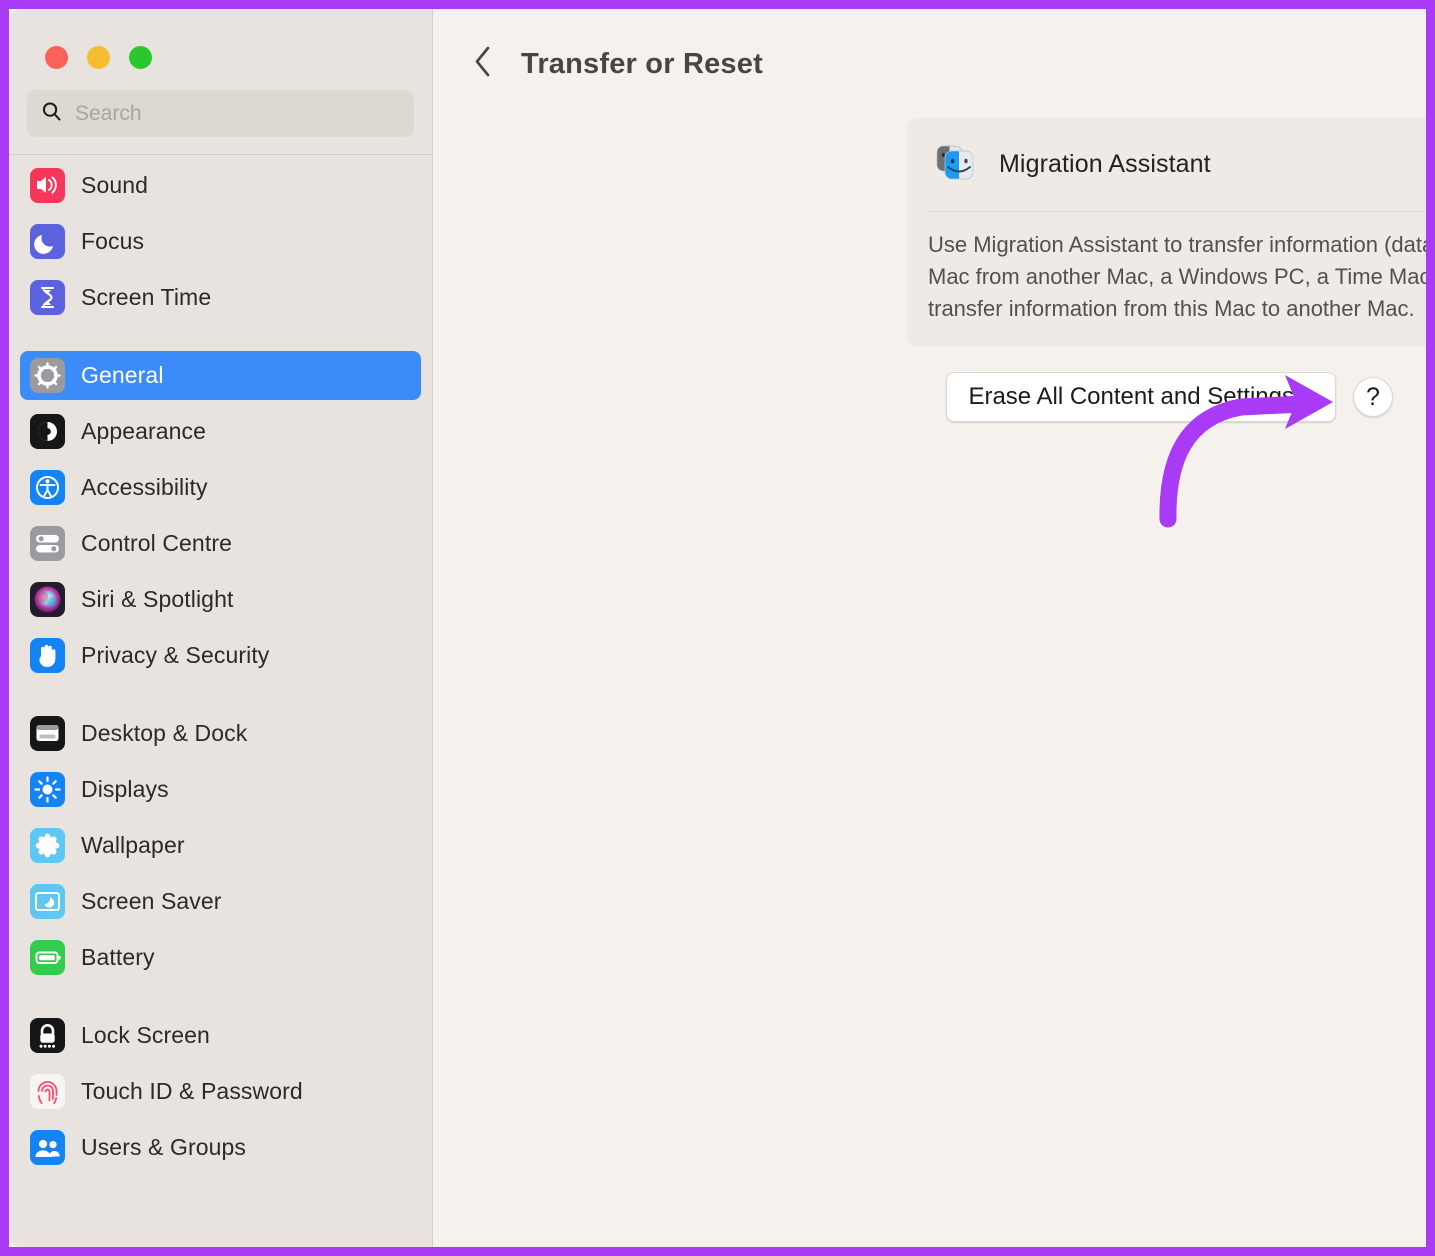  I want to click on control-centre-icon, so click(47, 543).